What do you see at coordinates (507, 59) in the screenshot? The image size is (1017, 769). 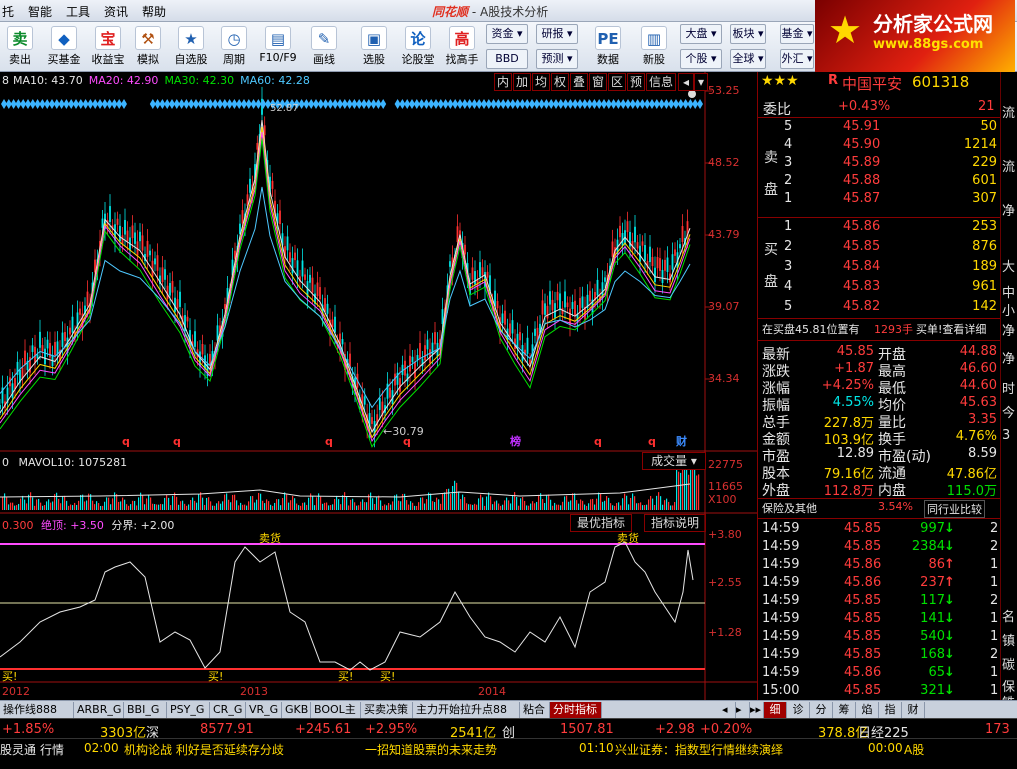 I see `toolbar-small-button: BBD` at bounding box center [507, 59].